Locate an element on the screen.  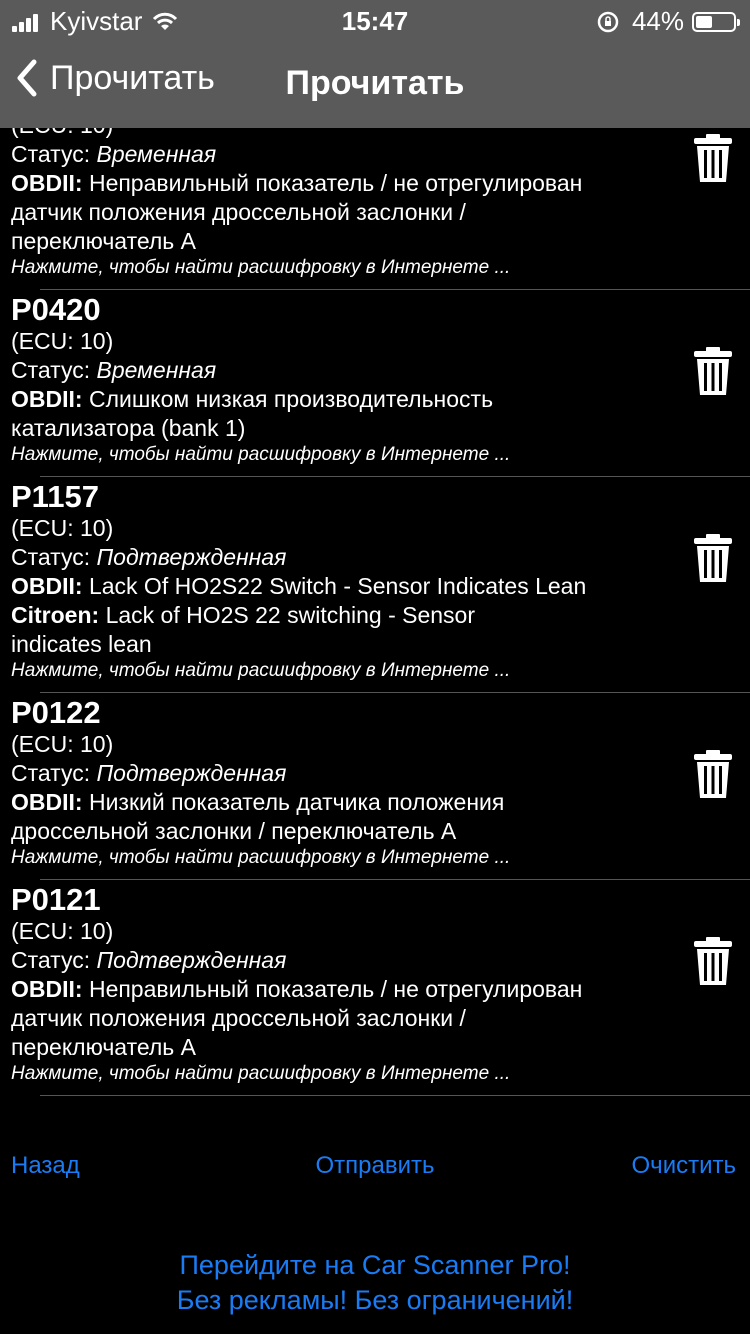
separator is located at coordinates (395, 1095).